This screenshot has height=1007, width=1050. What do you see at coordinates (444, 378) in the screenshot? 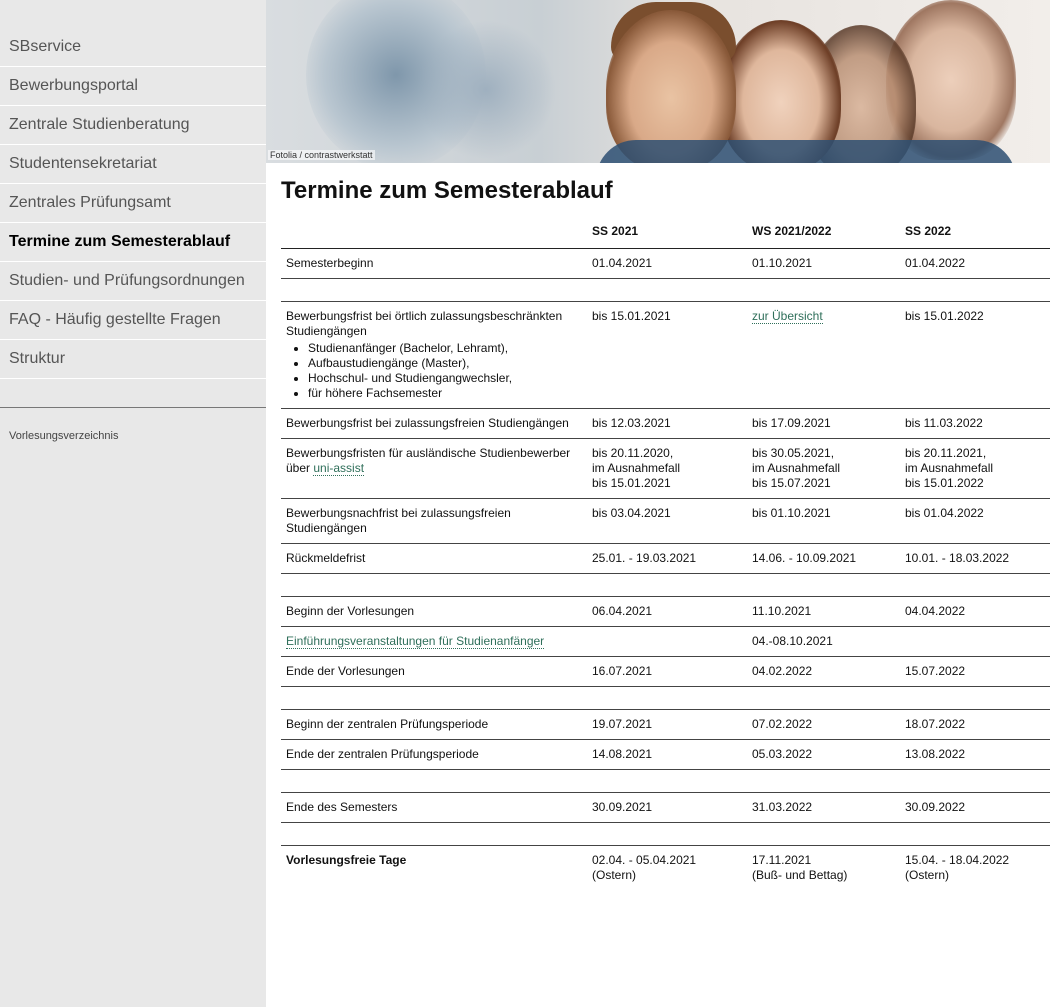
I see `list-item: Hochschul- und Studiengangwechsler,` at bounding box center [444, 378].